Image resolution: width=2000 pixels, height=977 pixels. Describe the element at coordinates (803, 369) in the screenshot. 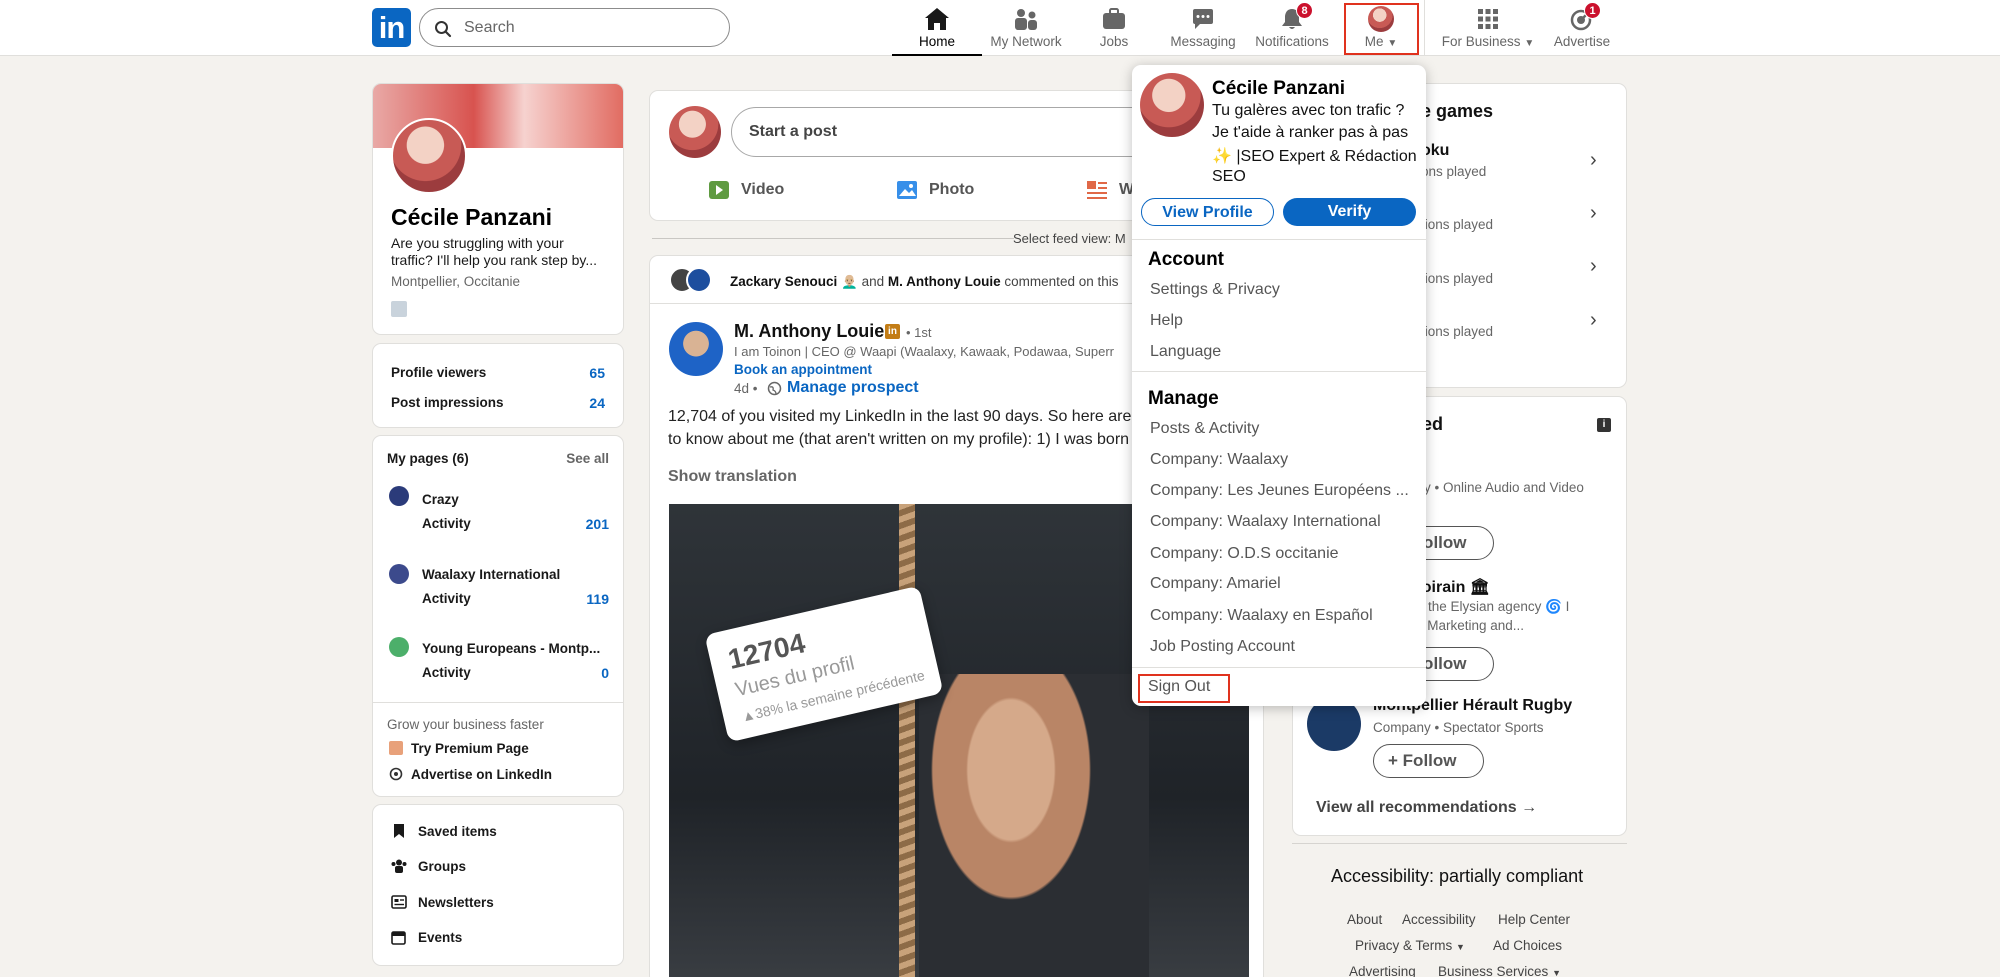

I see `book-appointment-link: Book an appointment` at that location.